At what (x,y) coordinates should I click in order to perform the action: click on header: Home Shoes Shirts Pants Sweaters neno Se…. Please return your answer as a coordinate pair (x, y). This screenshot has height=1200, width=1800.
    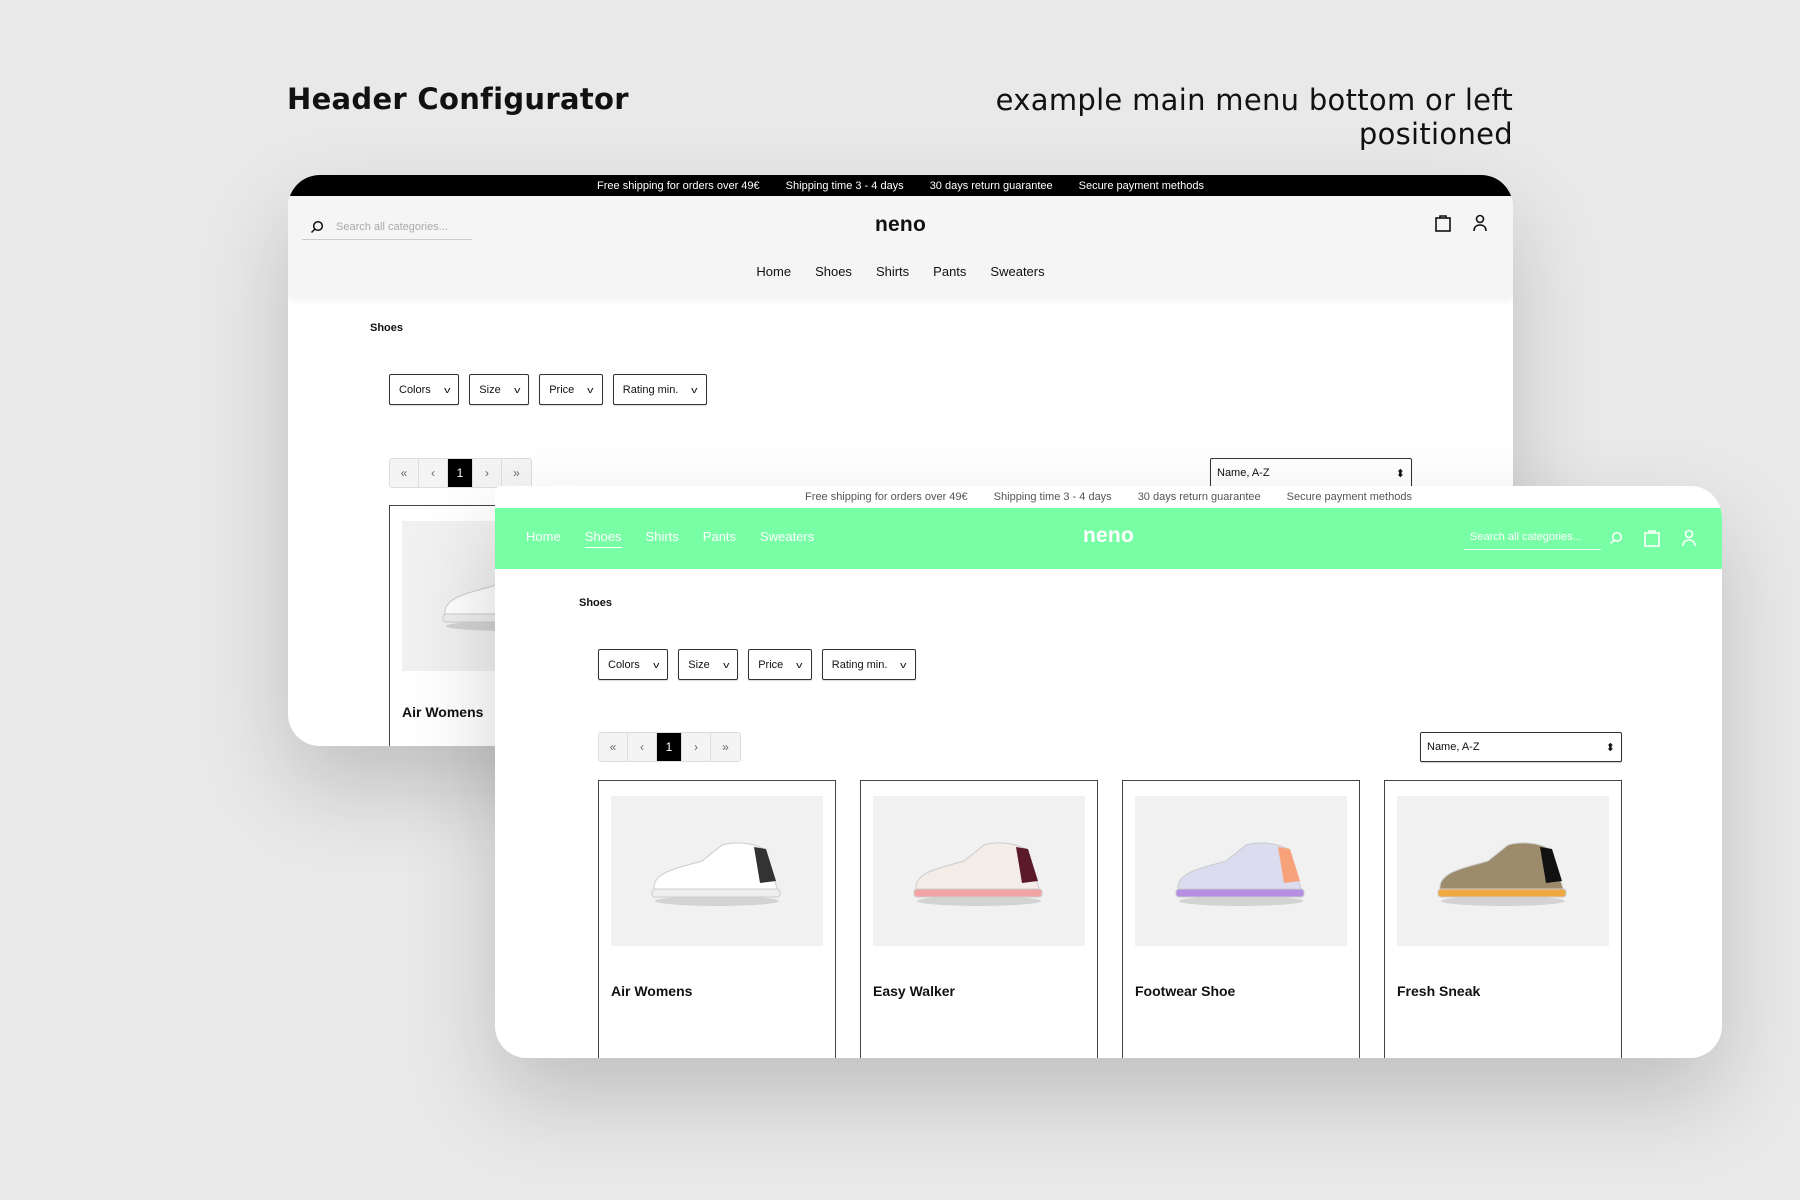
    Looking at the image, I should click on (1108, 538).